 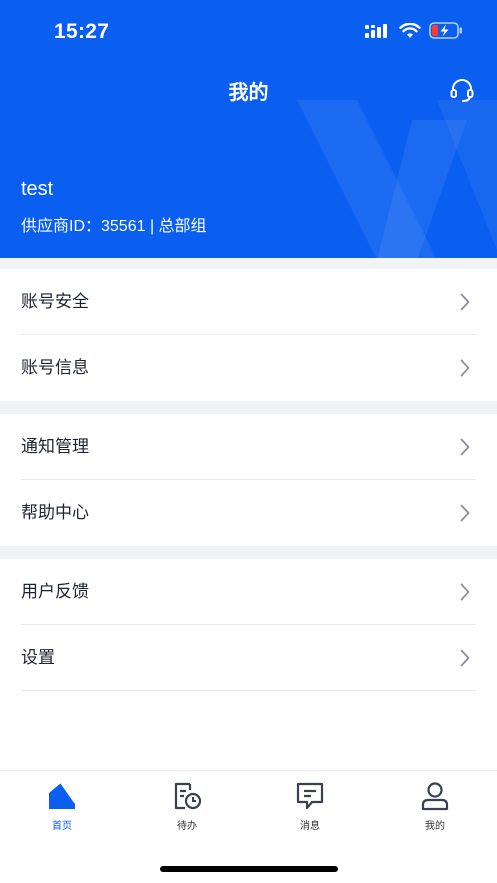 What do you see at coordinates (55, 446) in the screenshot?
I see `menu-item-label: 通知管理` at bounding box center [55, 446].